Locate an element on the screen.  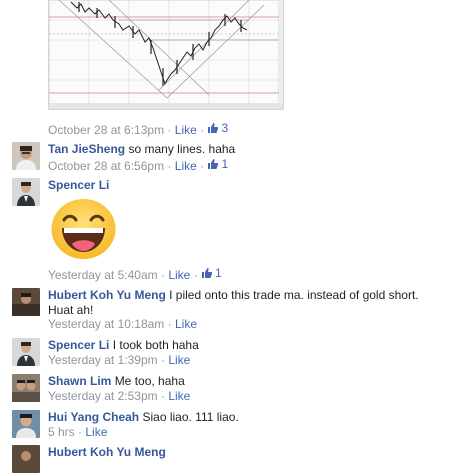
comment-timestamp: October 28 at 6:56pm is located at coordinates (106, 166).